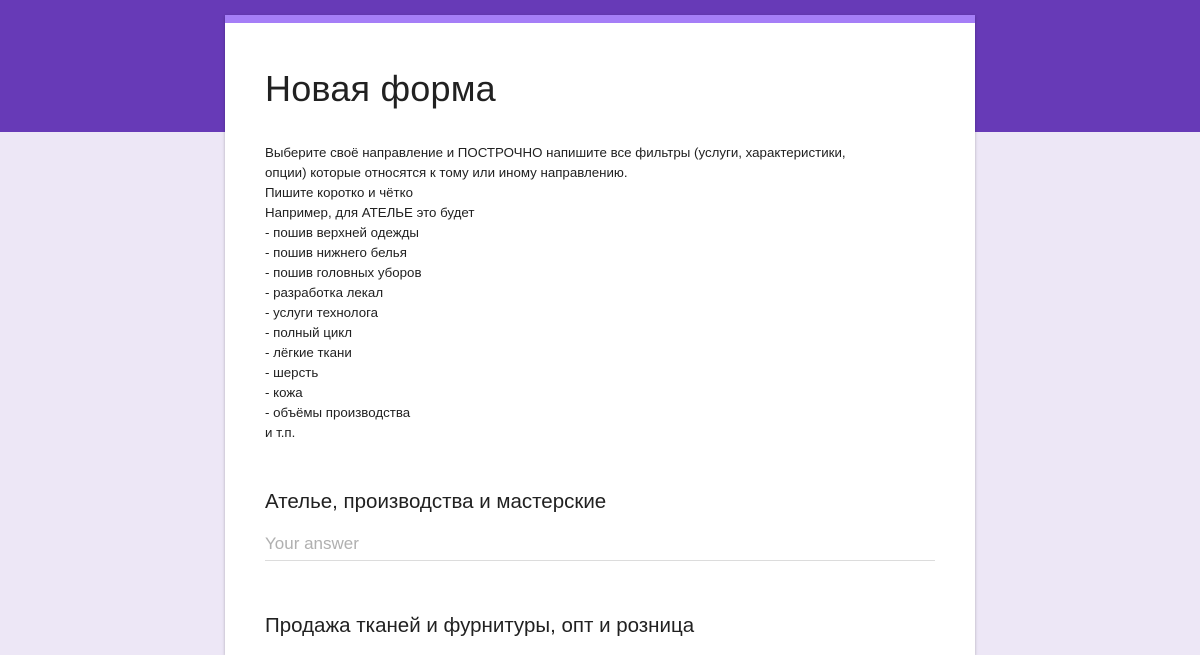 This screenshot has height=655, width=1200. Describe the element at coordinates (343, 272) in the screenshot. I see `description-line: - пошив головных уборов` at that location.